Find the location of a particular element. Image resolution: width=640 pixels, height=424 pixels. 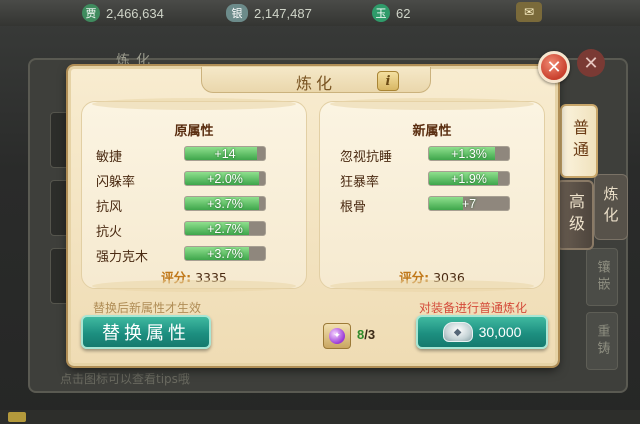

bottom-bar is located at coordinates (320, 417).